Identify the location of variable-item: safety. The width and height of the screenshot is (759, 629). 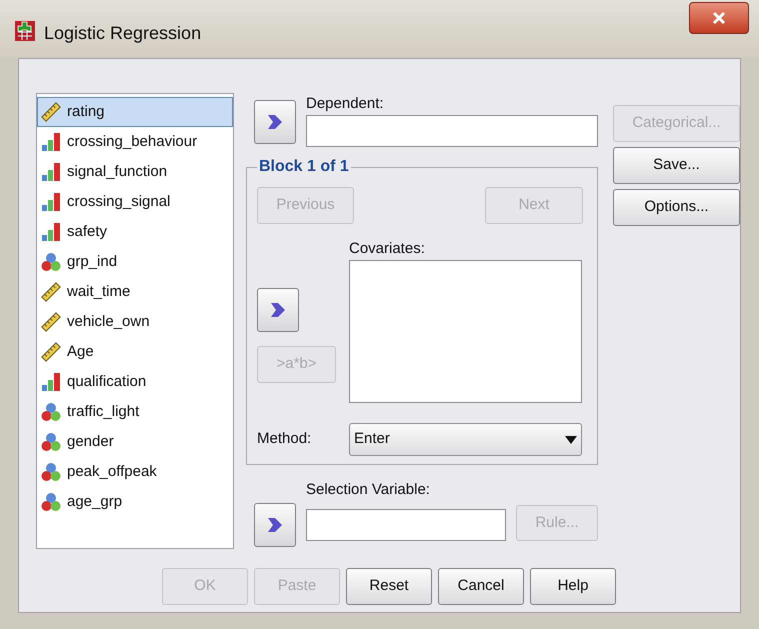
(135, 232).